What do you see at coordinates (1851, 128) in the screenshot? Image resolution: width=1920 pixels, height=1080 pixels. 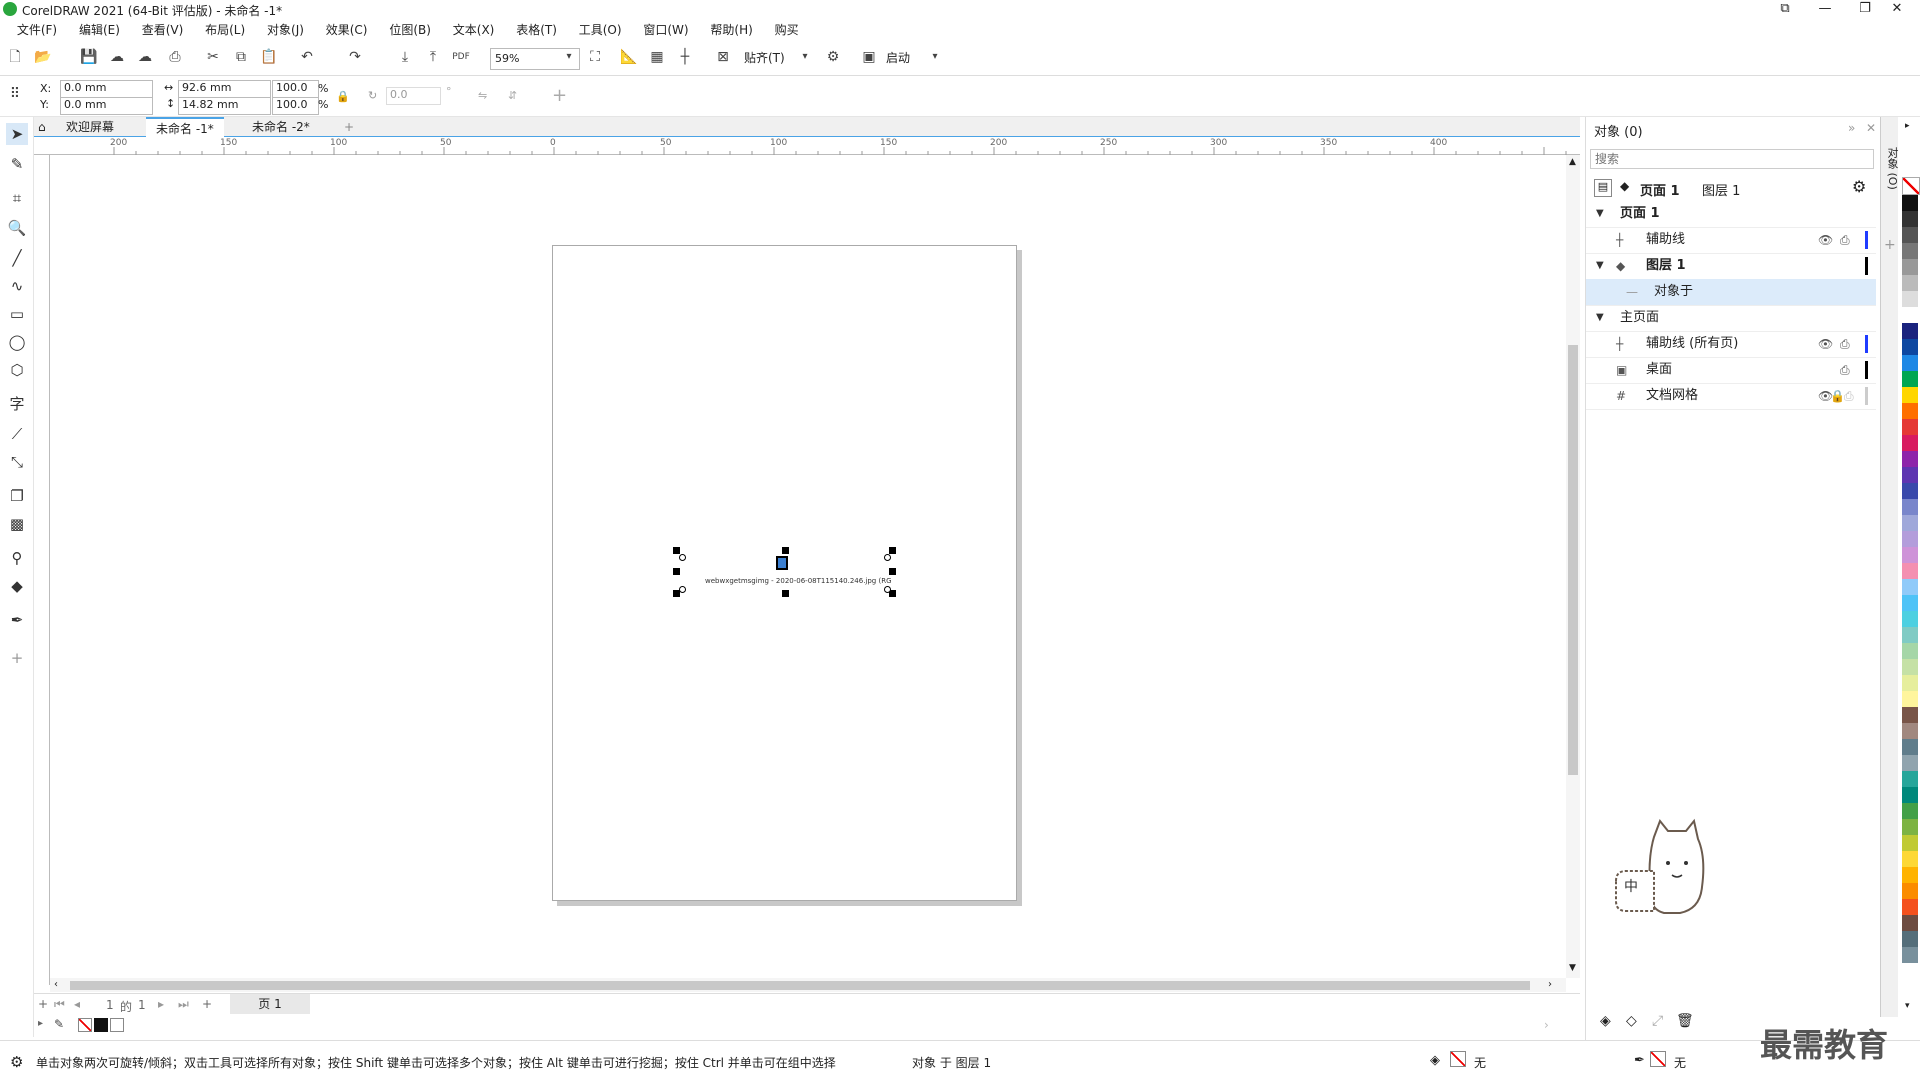 I see `panel-expand-icon: »` at bounding box center [1851, 128].